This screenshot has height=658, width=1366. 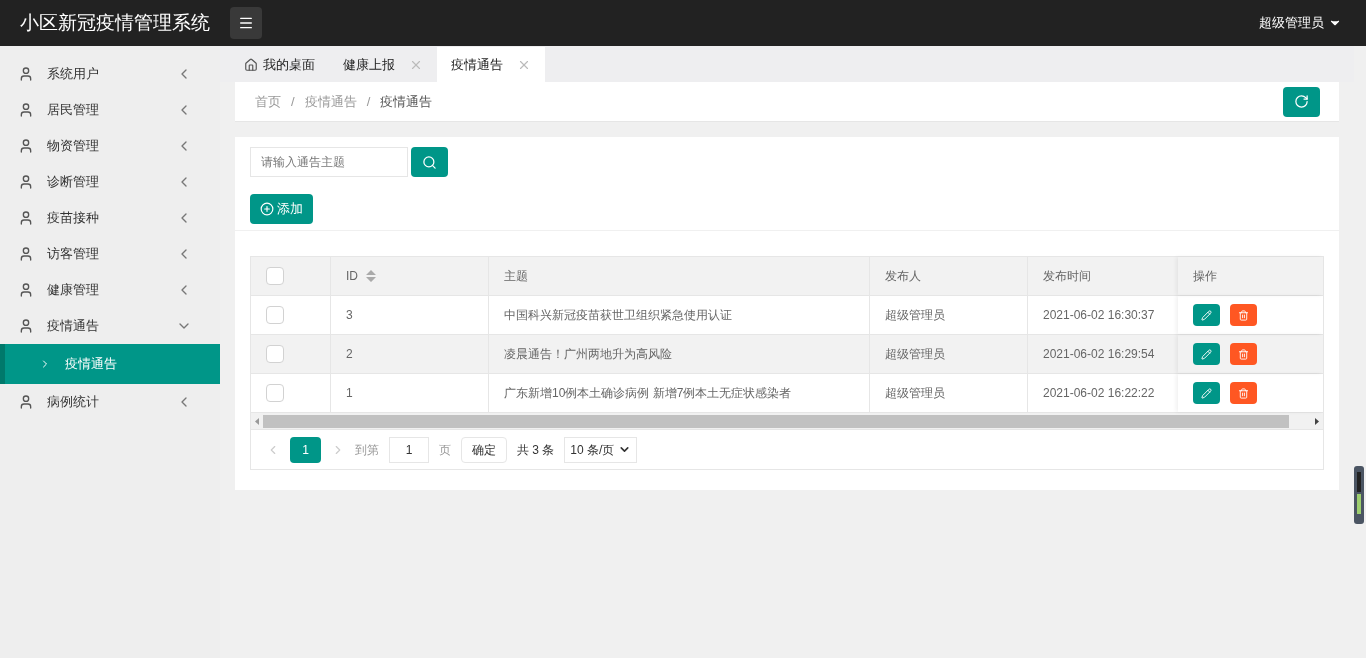 I want to click on table-cell-text: 3, so click(x=349, y=315).